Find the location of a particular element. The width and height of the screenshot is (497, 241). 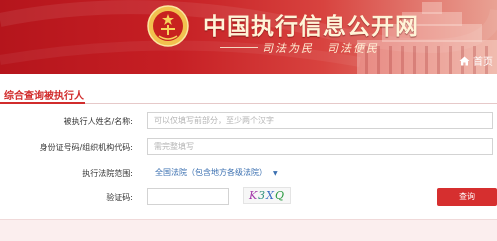

id-label: 身份证号码/组织机构代码: is located at coordinates (86, 147).